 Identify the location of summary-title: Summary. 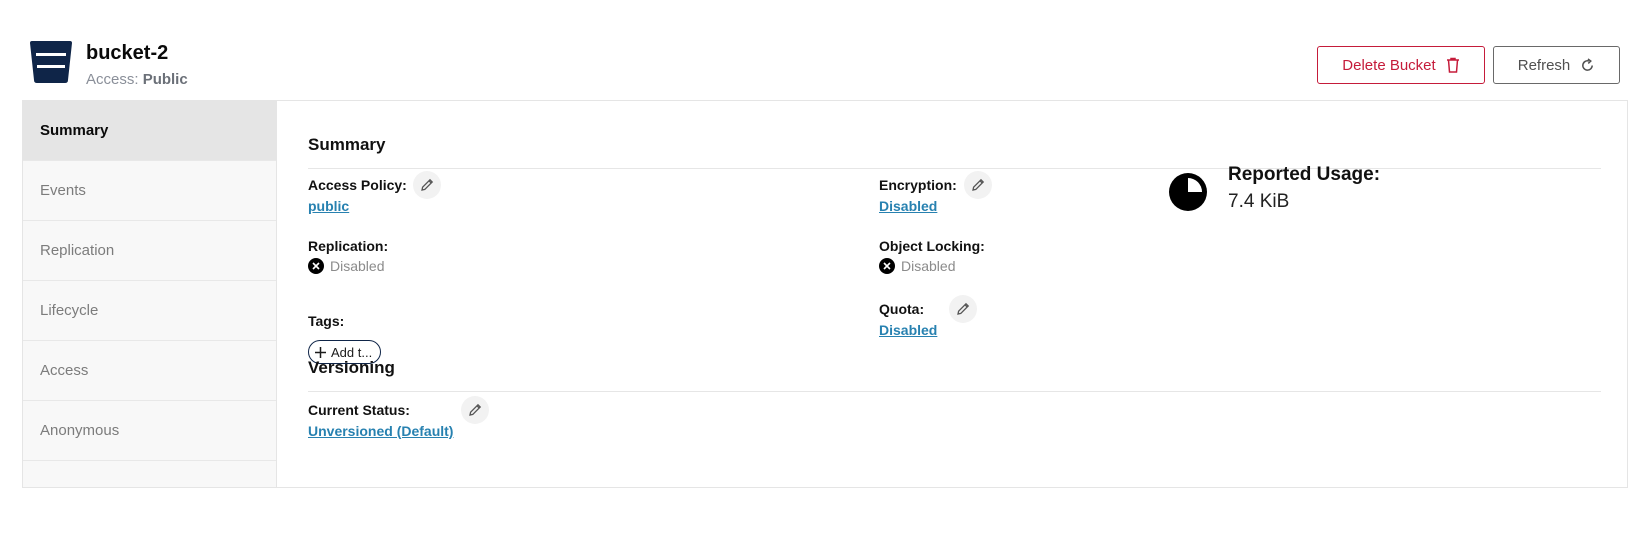
(347, 144).